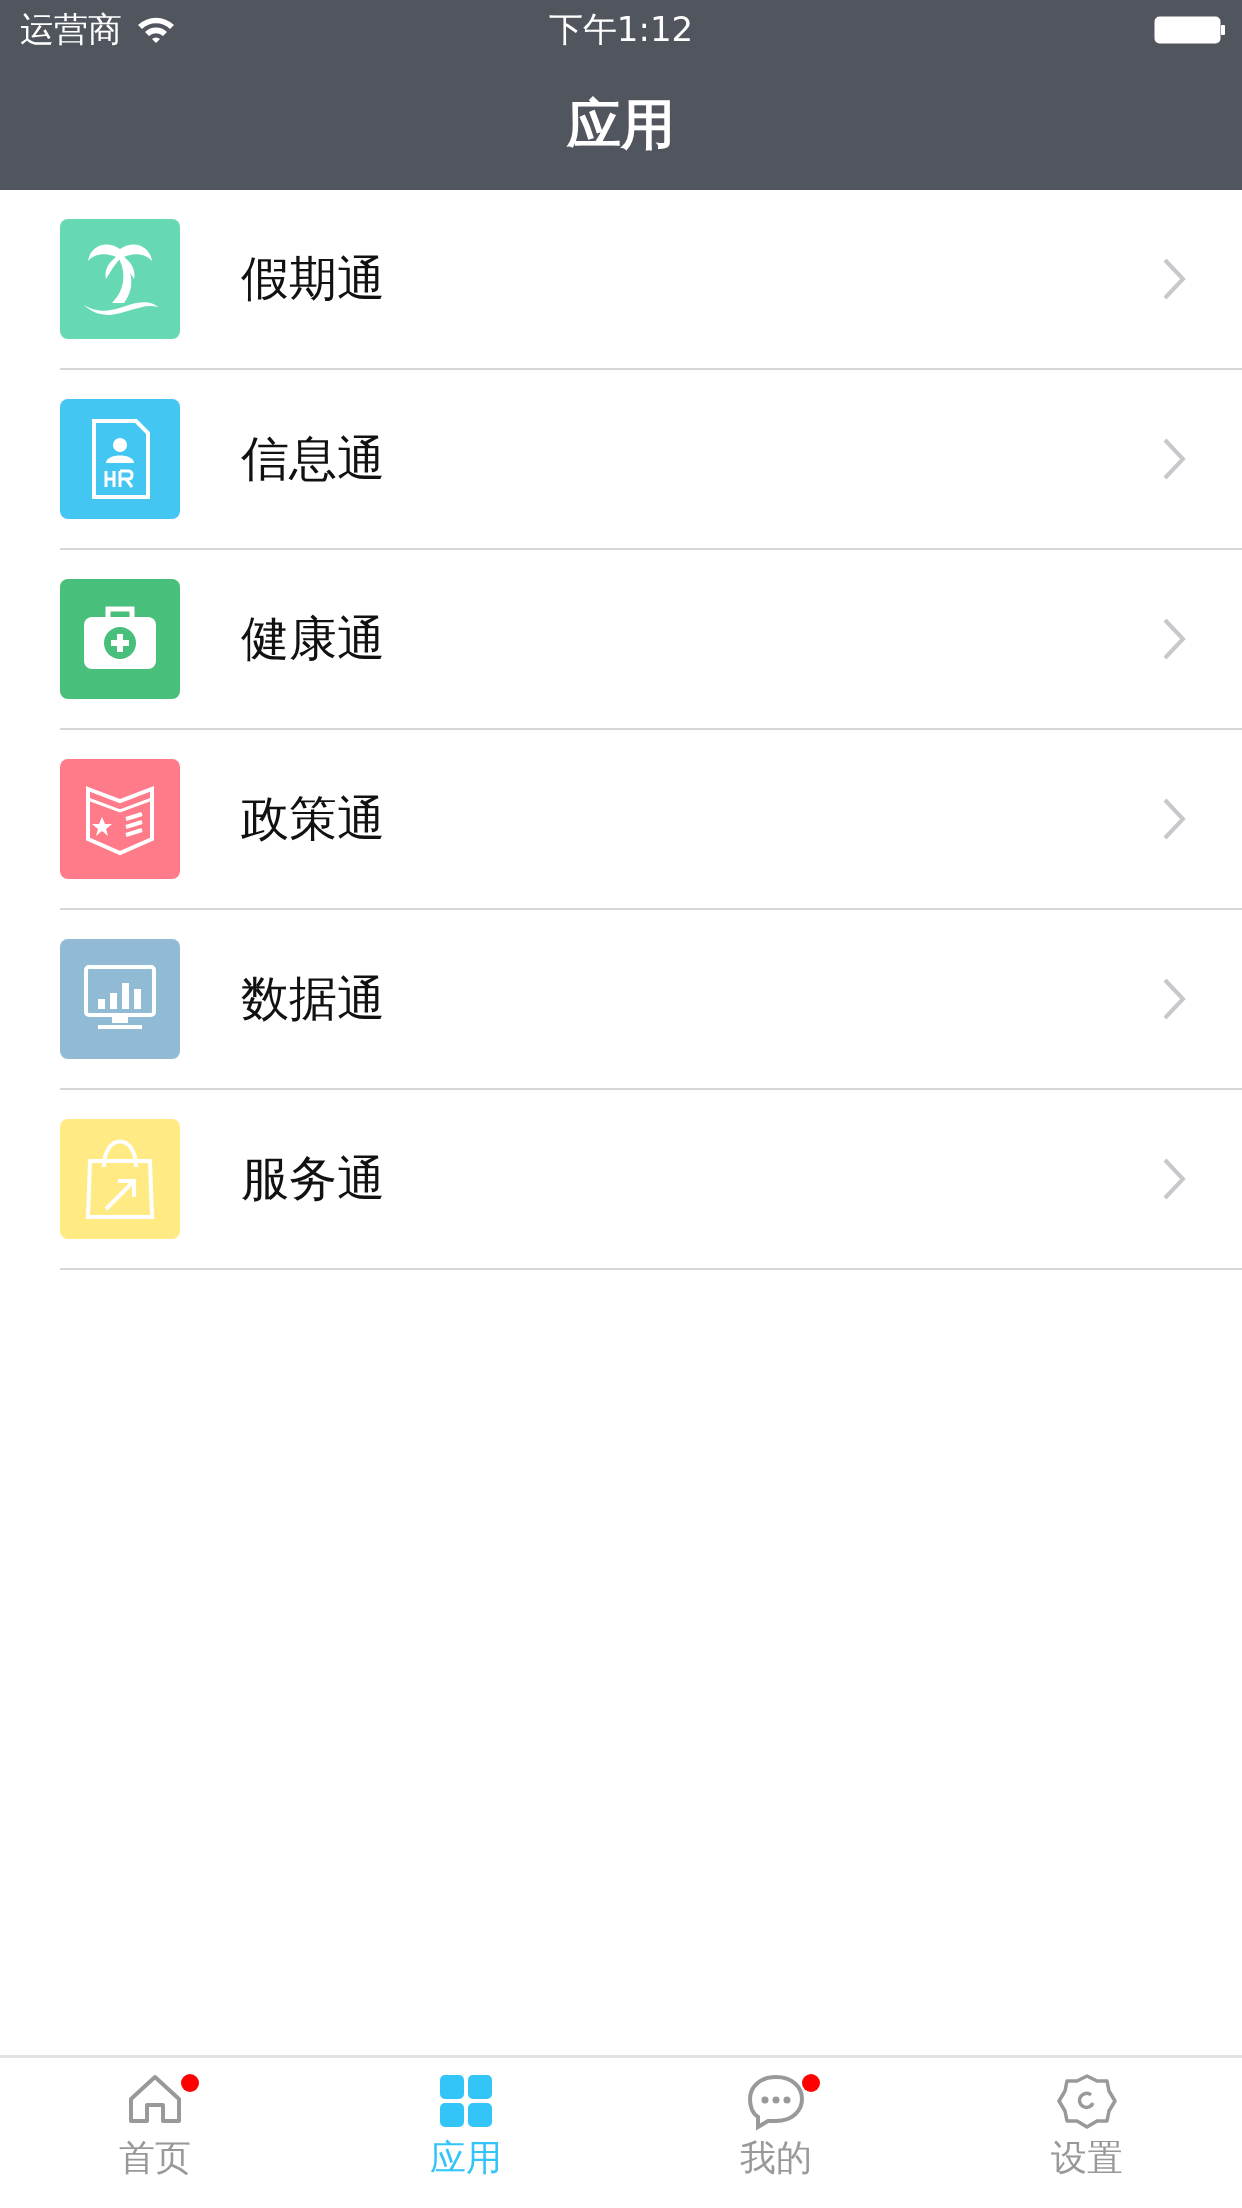 This screenshot has height=2208, width=1242. What do you see at coordinates (313, 999) in the screenshot?
I see `menu-item-label: 数据通` at bounding box center [313, 999].